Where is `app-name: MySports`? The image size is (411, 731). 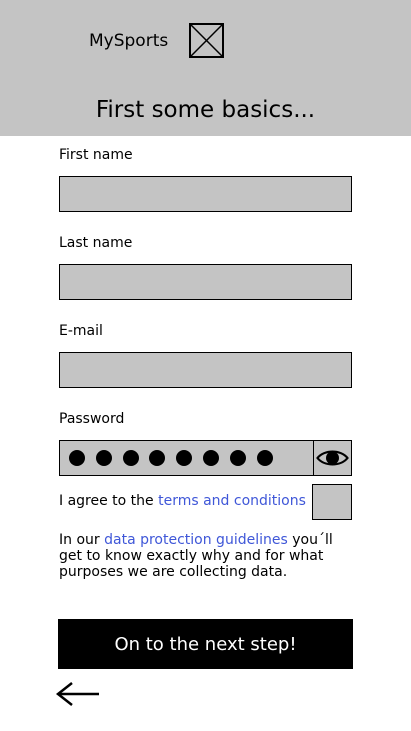 app-name: MySports is located at coordinates (129, 41).